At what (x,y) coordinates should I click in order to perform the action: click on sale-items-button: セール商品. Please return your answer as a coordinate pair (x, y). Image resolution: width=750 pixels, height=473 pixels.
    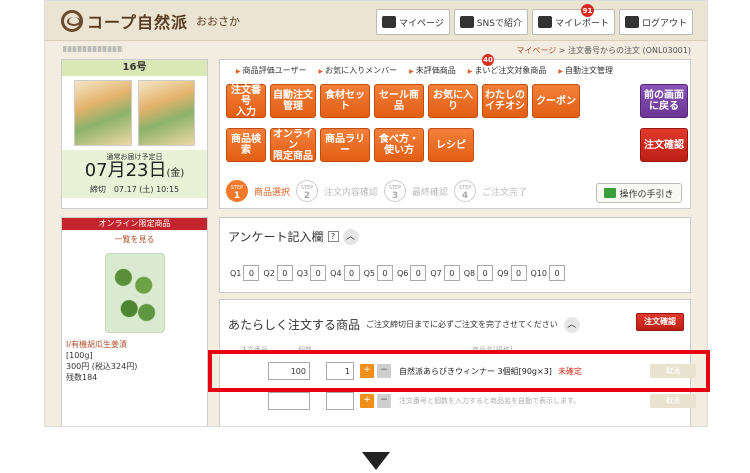
    Looking at the image, I should click on (399, 101).